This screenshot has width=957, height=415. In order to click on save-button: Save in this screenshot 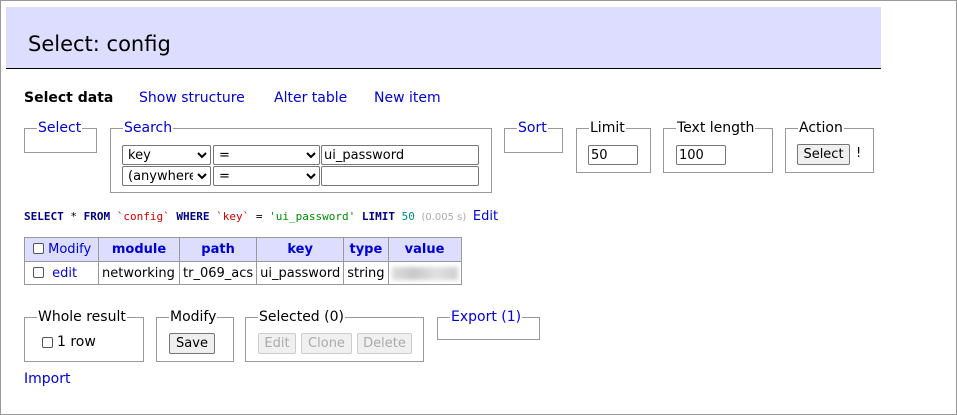, I will do `click(192, 343)`.